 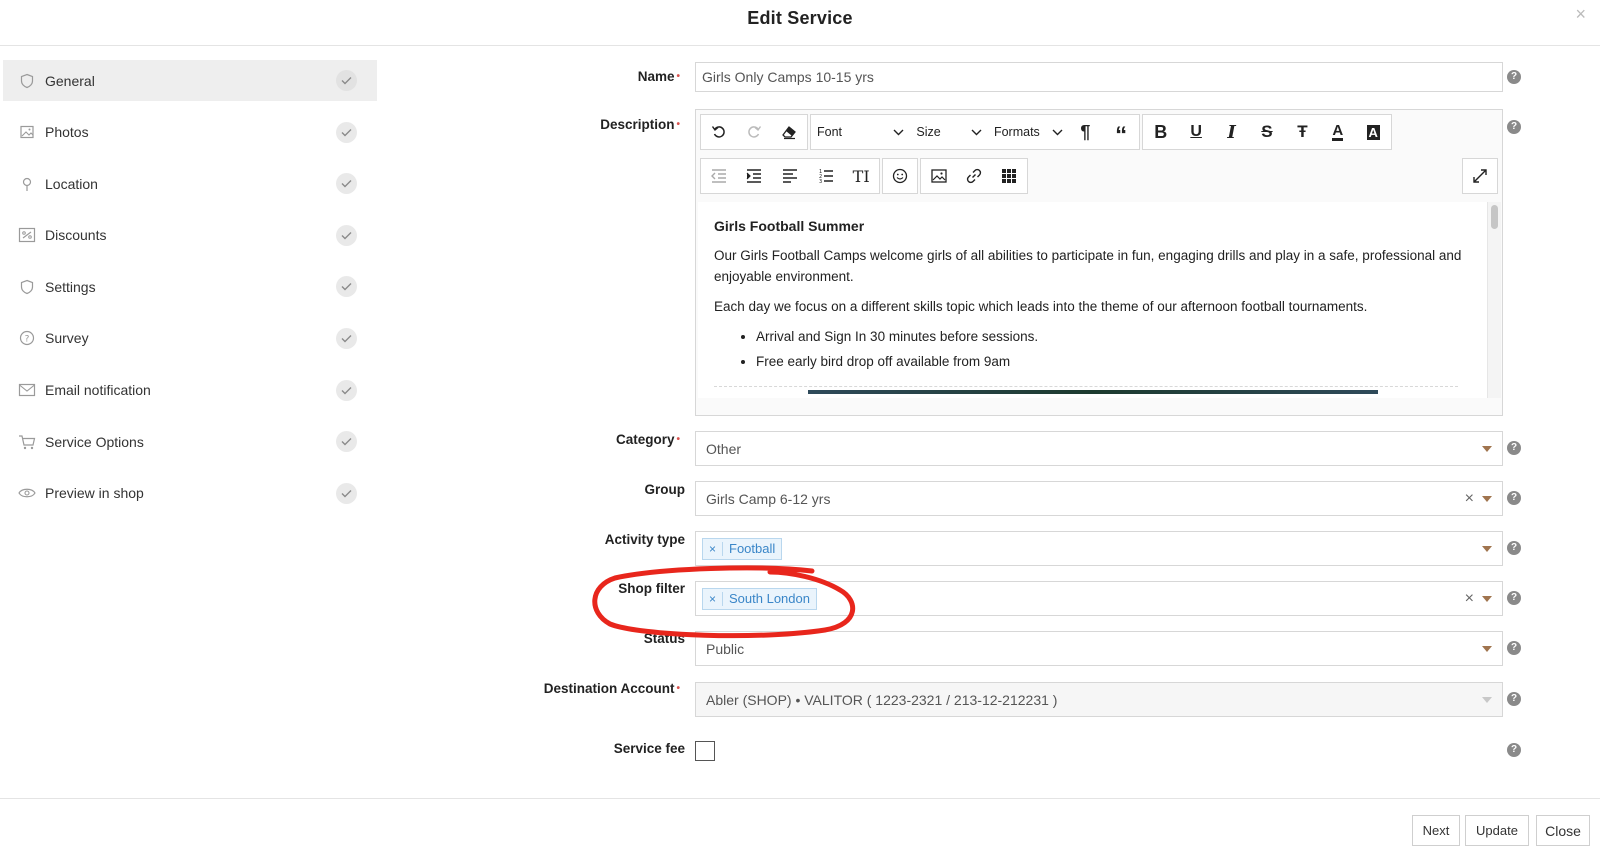 I want to click on superscript-icon: Ŧ, so click(x=1302, y=132).